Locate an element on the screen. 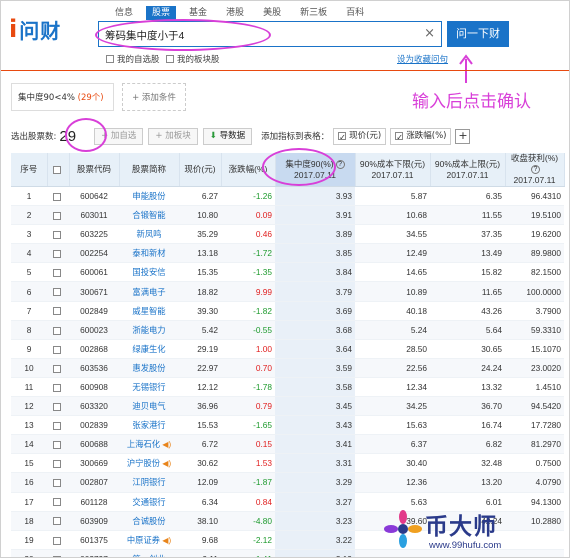 This screenshot has height=558, width=570. select-all-checkbox is located at coordinates (56, 169).